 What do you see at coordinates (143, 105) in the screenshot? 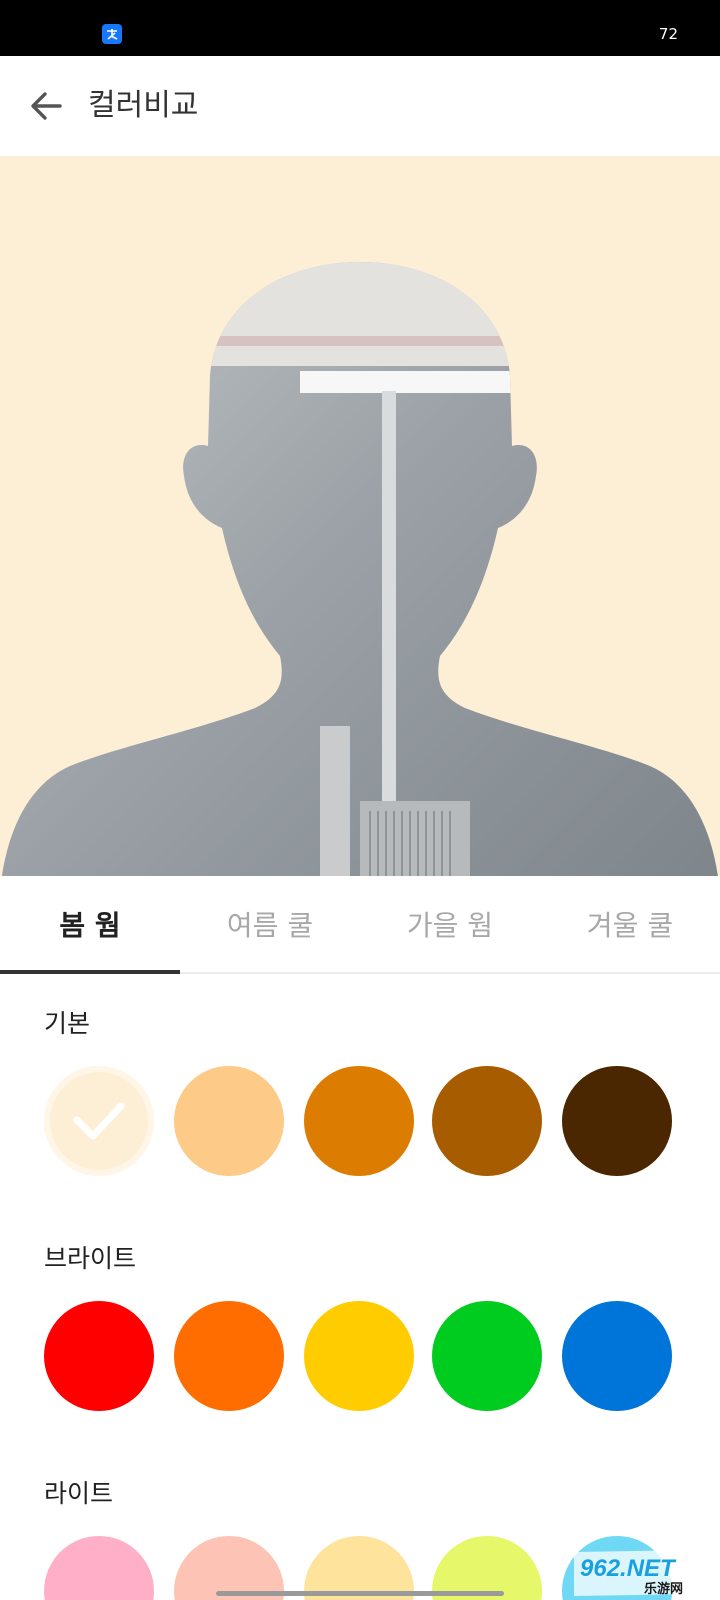
I see `page-title: 컬러비교` at bounding box center [143, 105].